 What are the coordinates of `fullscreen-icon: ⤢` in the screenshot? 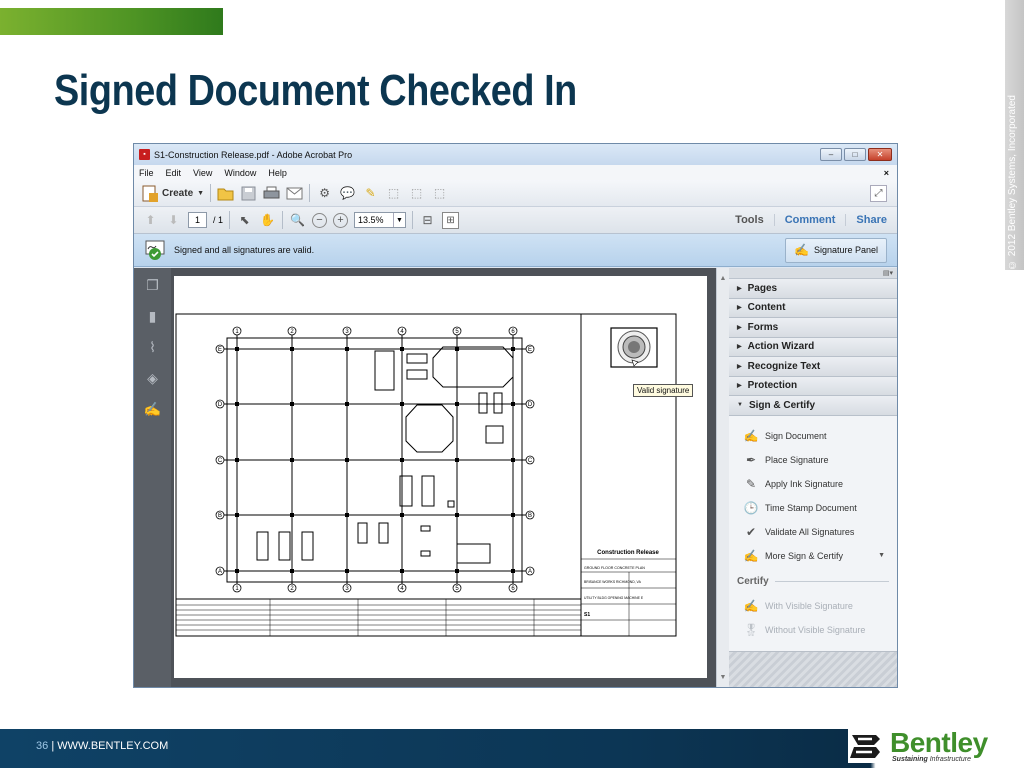 It's located at (878, 193).